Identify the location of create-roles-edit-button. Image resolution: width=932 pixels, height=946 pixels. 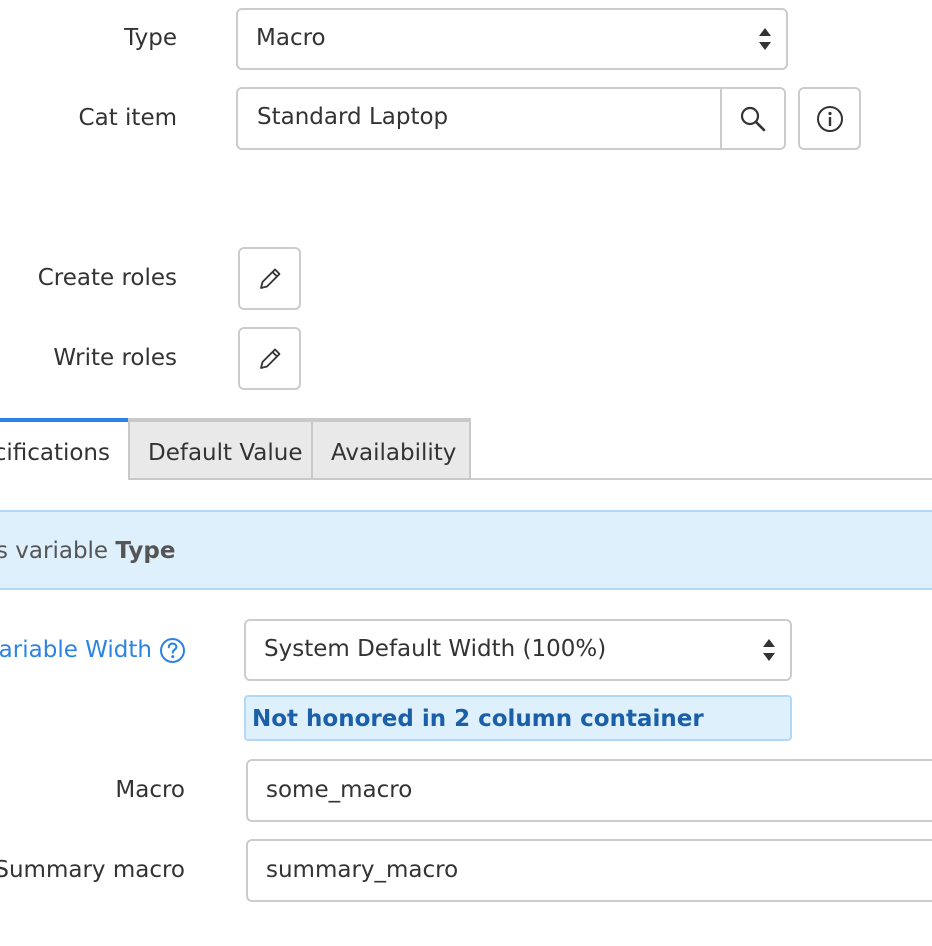
(269, 278).